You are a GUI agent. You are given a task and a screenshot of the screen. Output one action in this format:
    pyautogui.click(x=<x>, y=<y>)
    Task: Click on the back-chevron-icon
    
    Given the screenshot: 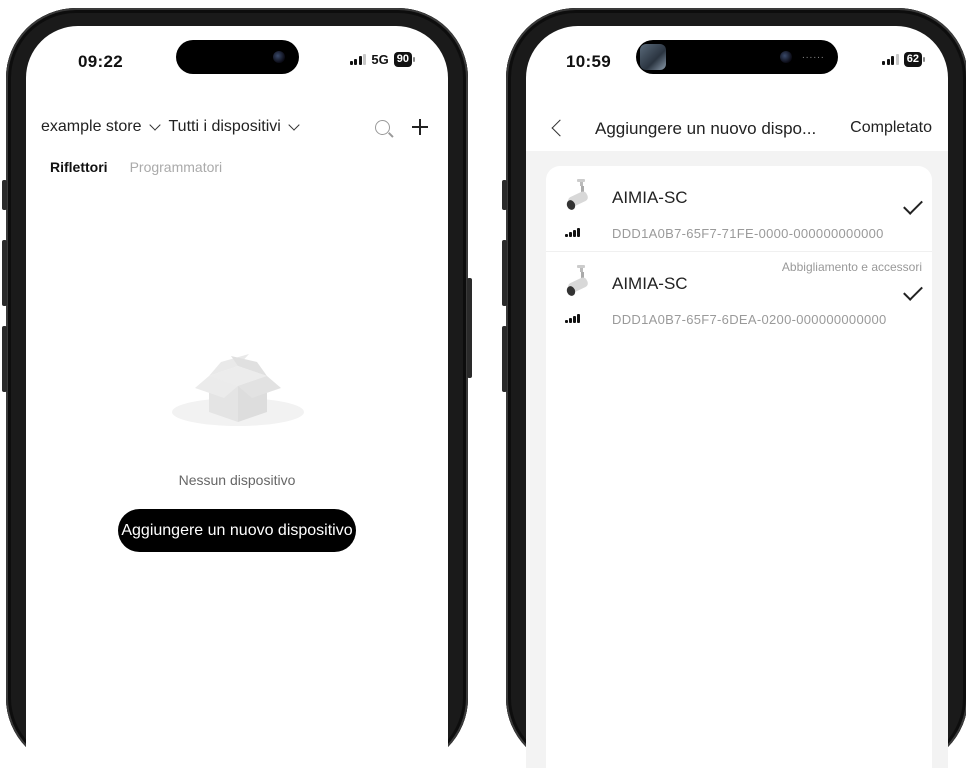 What is the action you would take?
    pyautogui.click(x=560, y=128)
    